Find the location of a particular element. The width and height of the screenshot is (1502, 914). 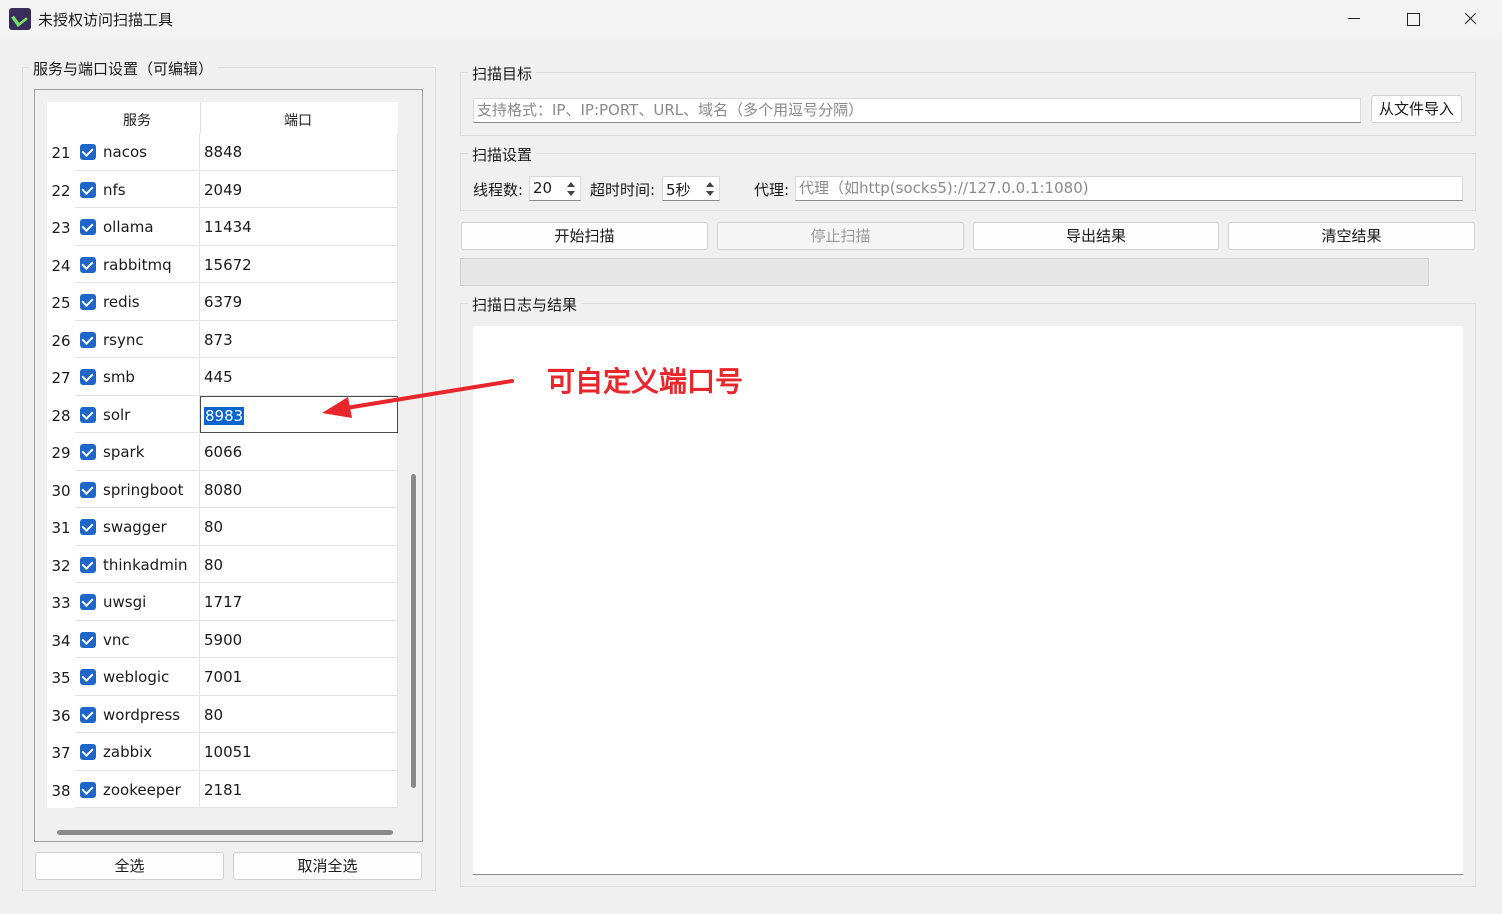

row-number: 22 is located at coordinates (61, 190).